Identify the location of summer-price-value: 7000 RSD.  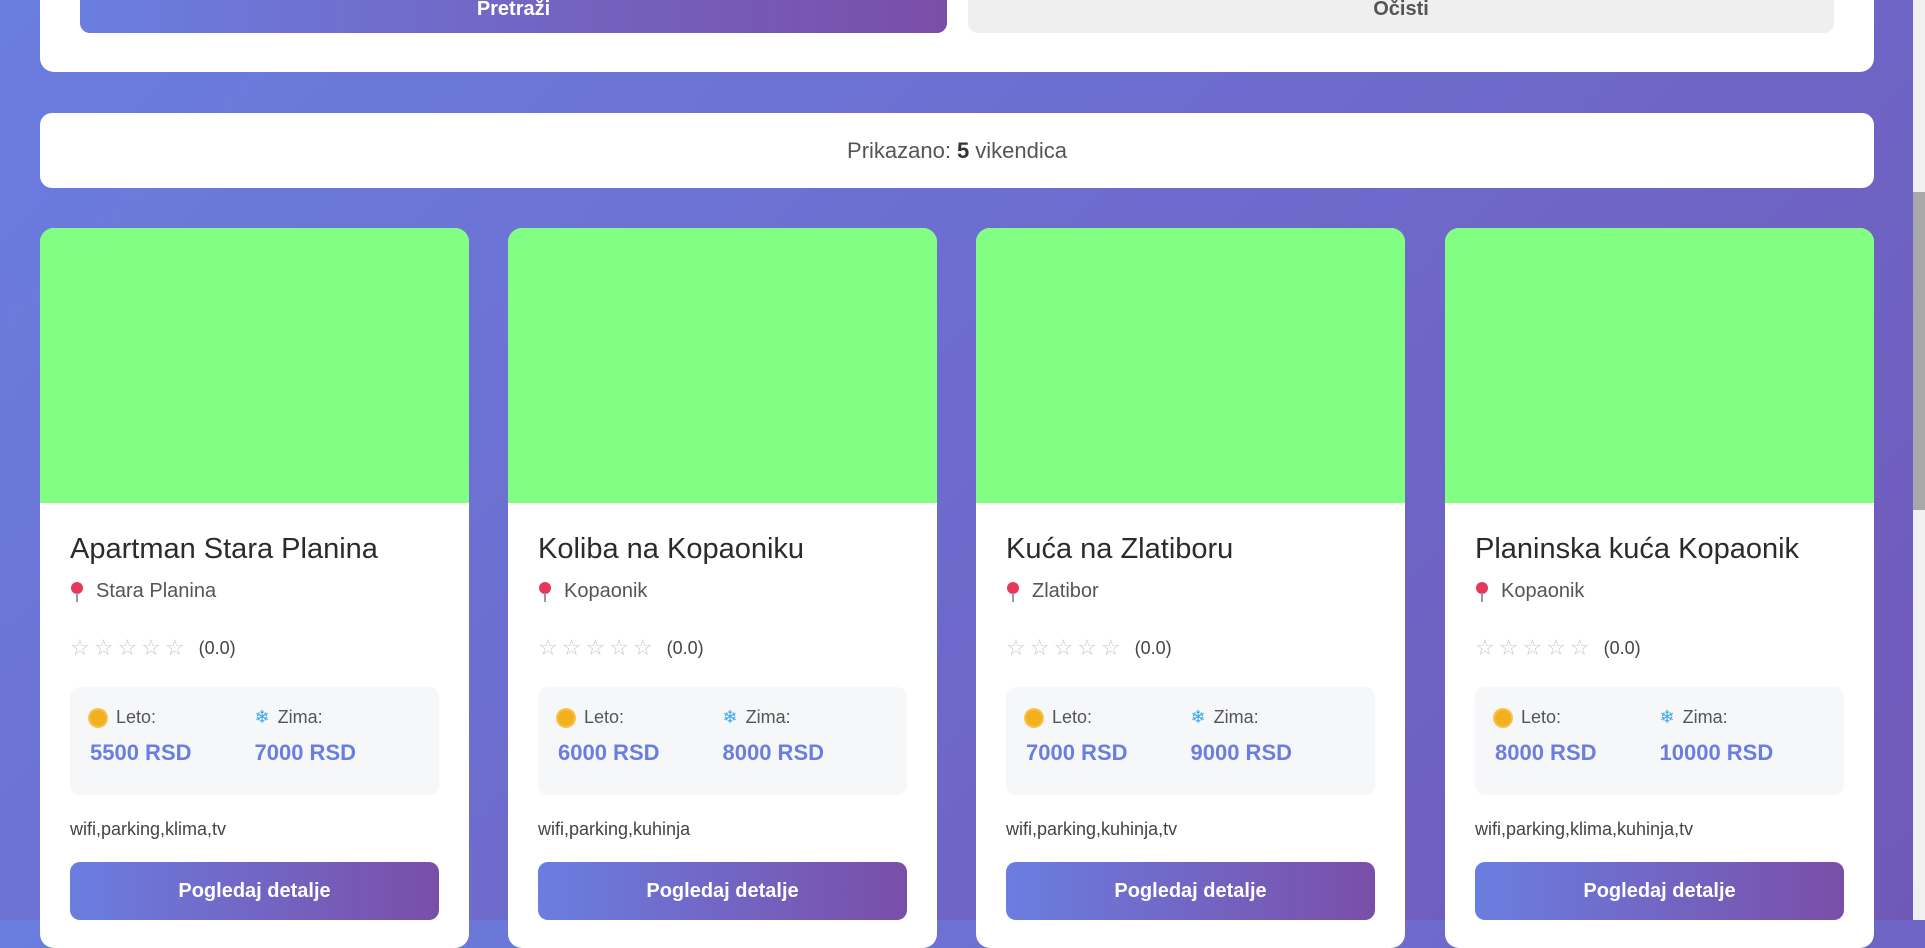
(1077, 752).